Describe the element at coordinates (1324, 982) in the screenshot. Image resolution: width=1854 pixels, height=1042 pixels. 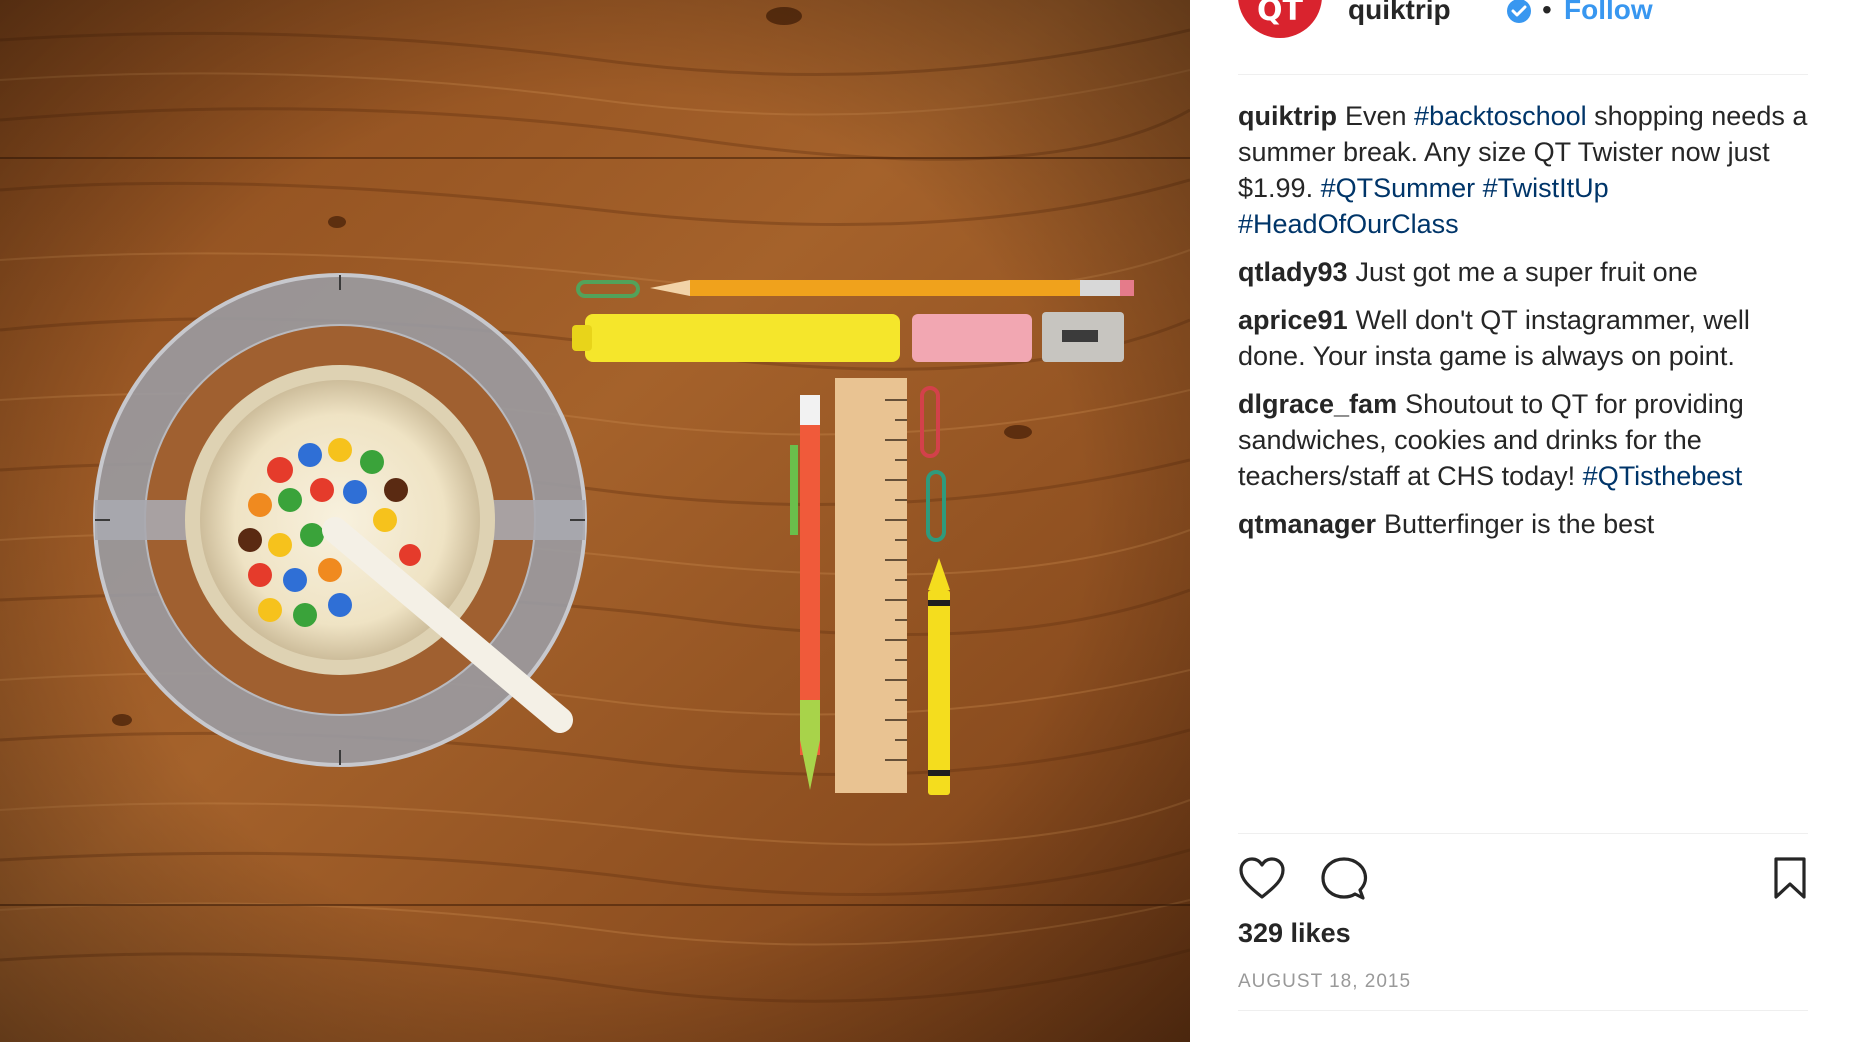
I see `post-date: AUGUST 18, 2015` at that location.